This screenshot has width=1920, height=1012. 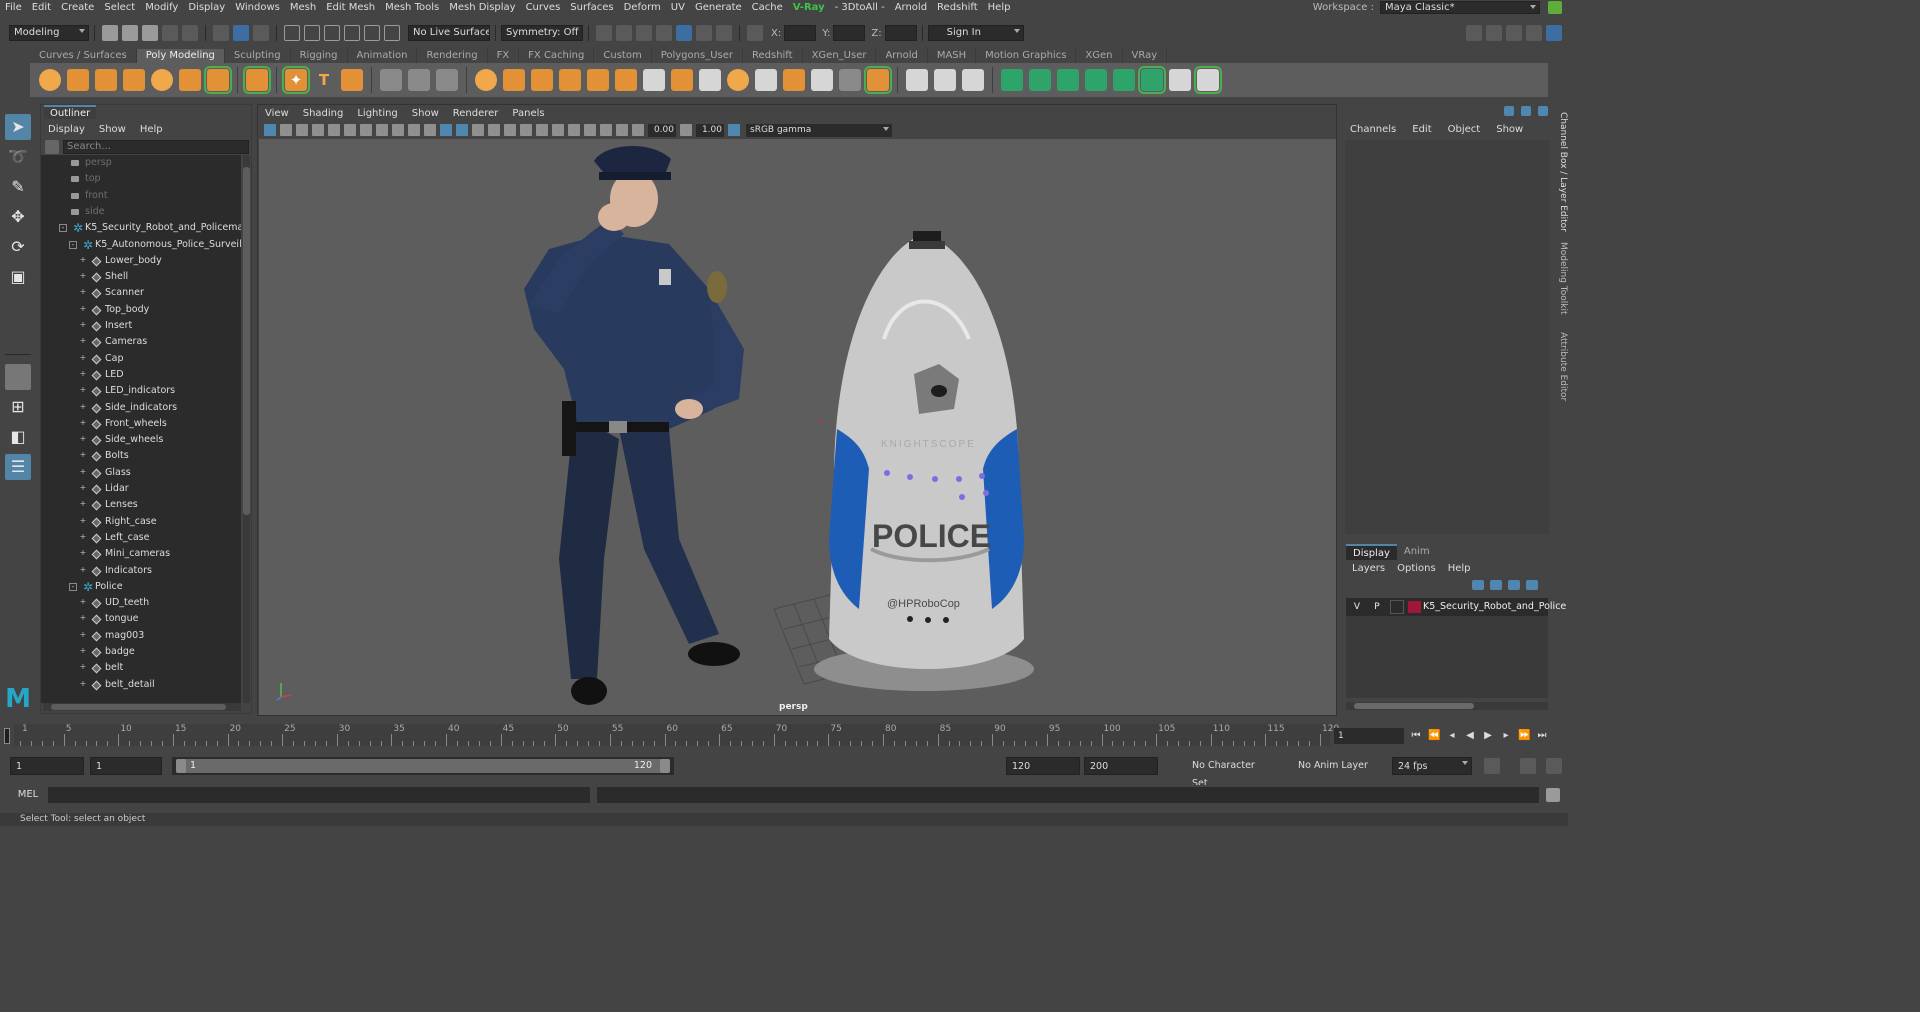 I want to click on open-scene-icon, so click(x=130, y=33).